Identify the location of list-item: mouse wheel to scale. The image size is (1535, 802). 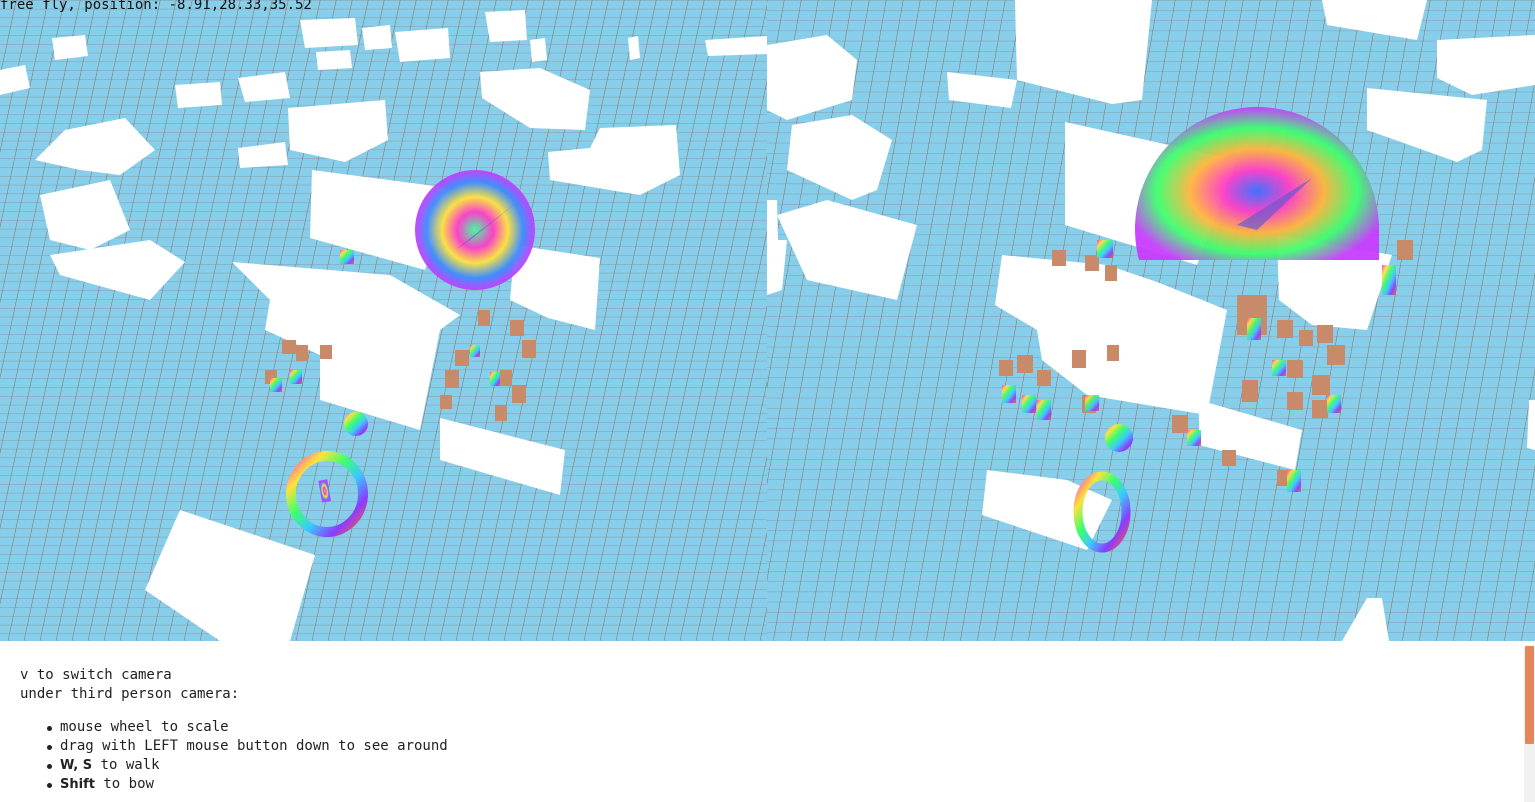
(247, 727).